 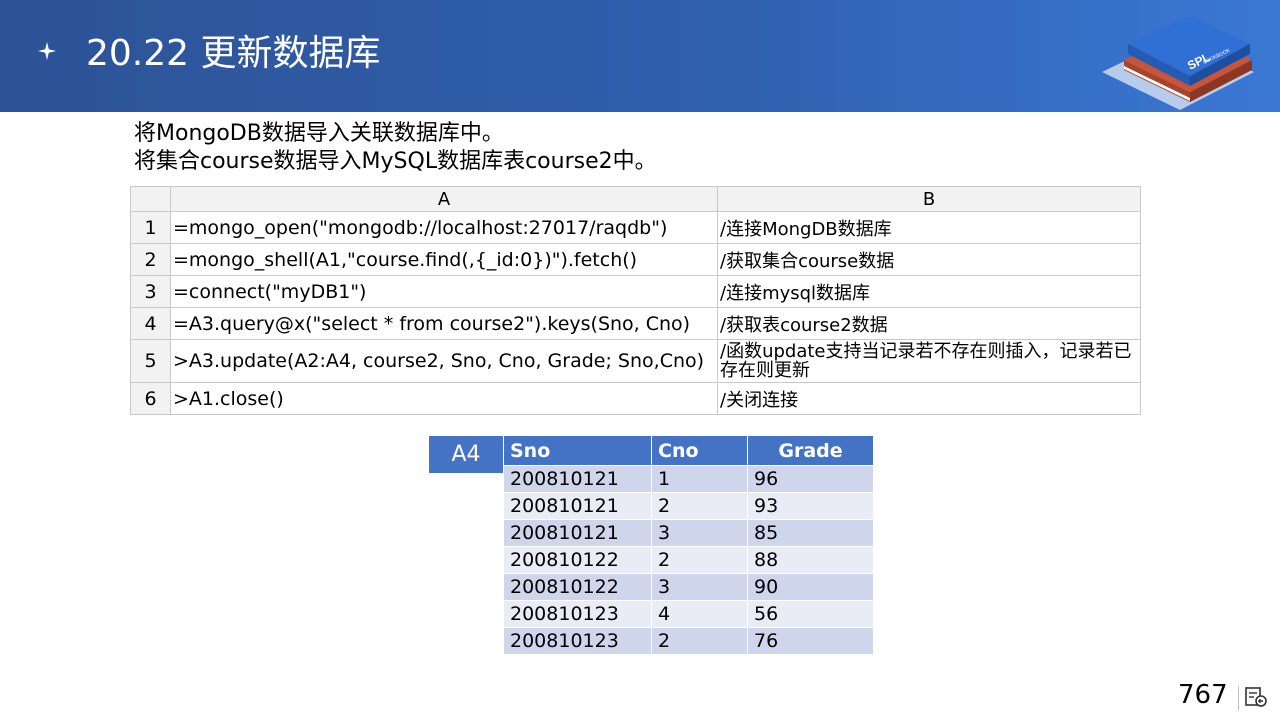 I want to click on table-row: 200810121 2 93, so click(x=688, y=506).